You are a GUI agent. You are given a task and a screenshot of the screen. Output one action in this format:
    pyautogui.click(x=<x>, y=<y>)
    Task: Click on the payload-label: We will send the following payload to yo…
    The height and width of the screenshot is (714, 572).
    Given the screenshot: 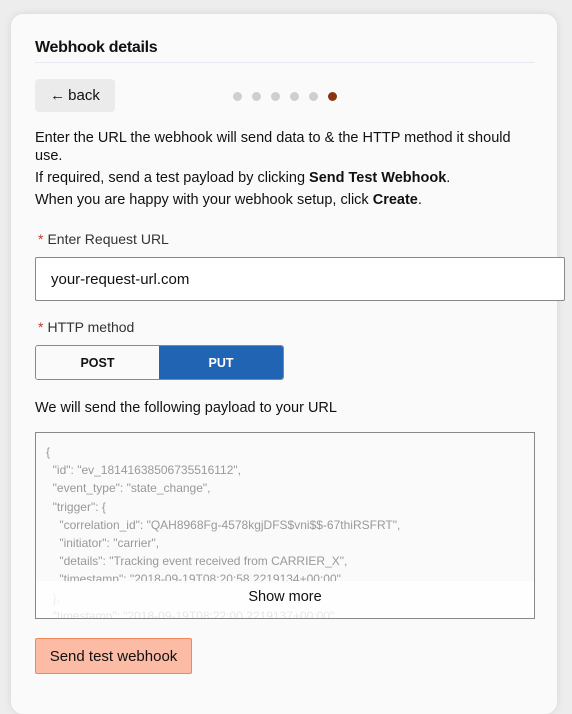 What is the action you would take?
    pyautogui.click(x=186, y=408)
    